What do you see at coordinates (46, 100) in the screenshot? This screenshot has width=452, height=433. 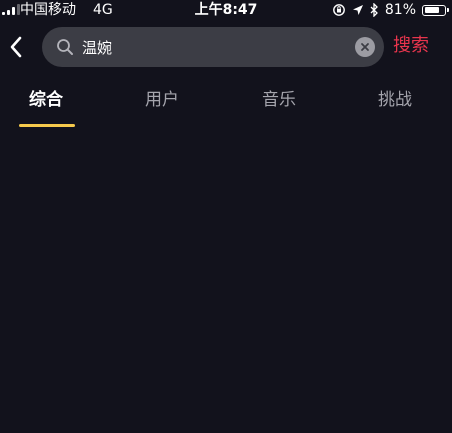 I see `tab-comprehensive: 综合` at bounding box center [46, 100].